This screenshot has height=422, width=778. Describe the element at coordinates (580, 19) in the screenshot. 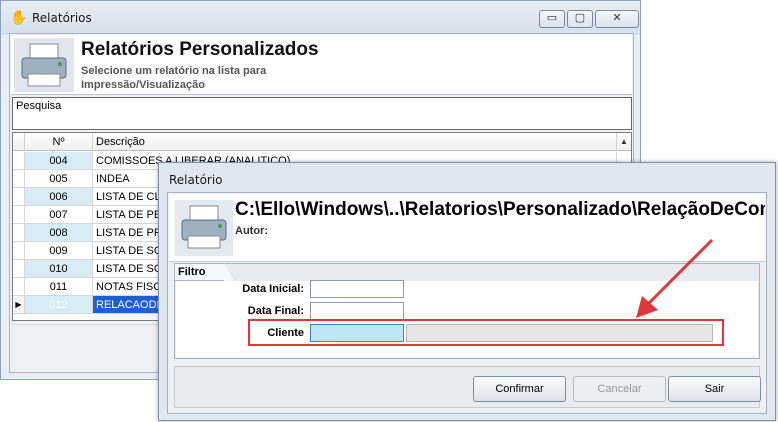

I see `maximize-button: ▢` at that location.